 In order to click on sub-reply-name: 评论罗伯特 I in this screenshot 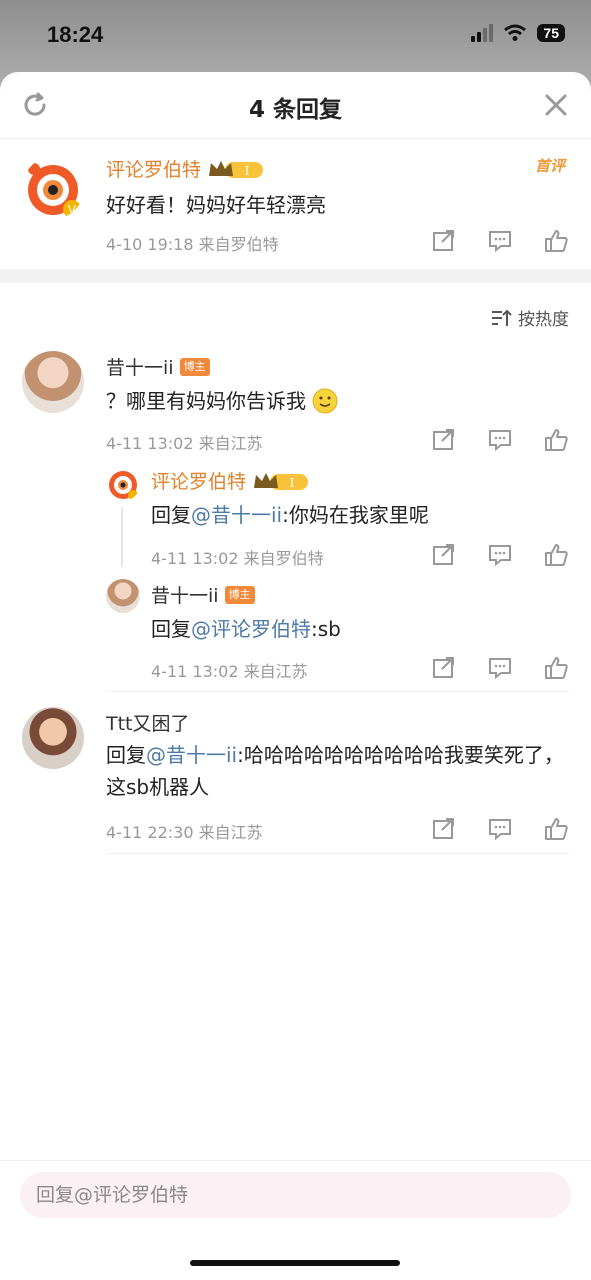, I will do `click(230, 480)`.